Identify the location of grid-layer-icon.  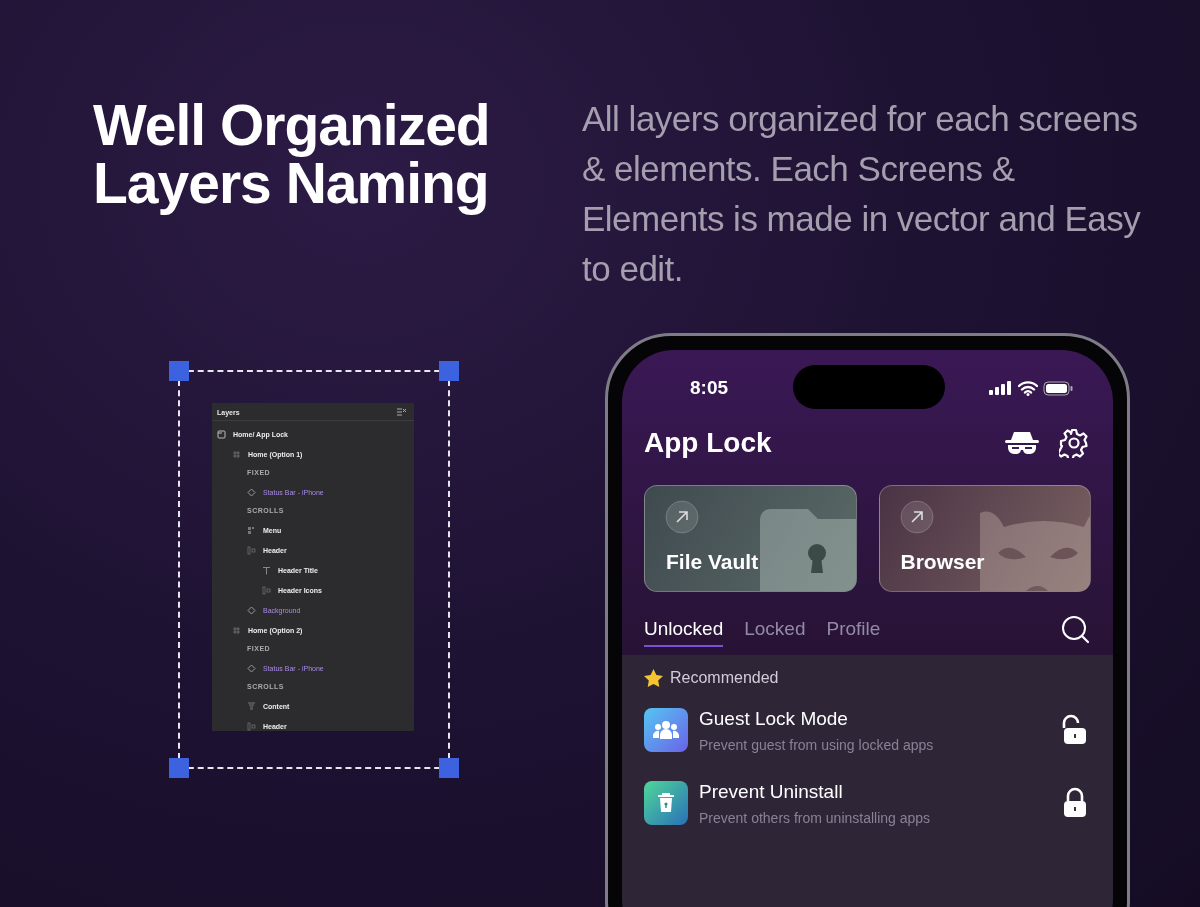
(251, 530).